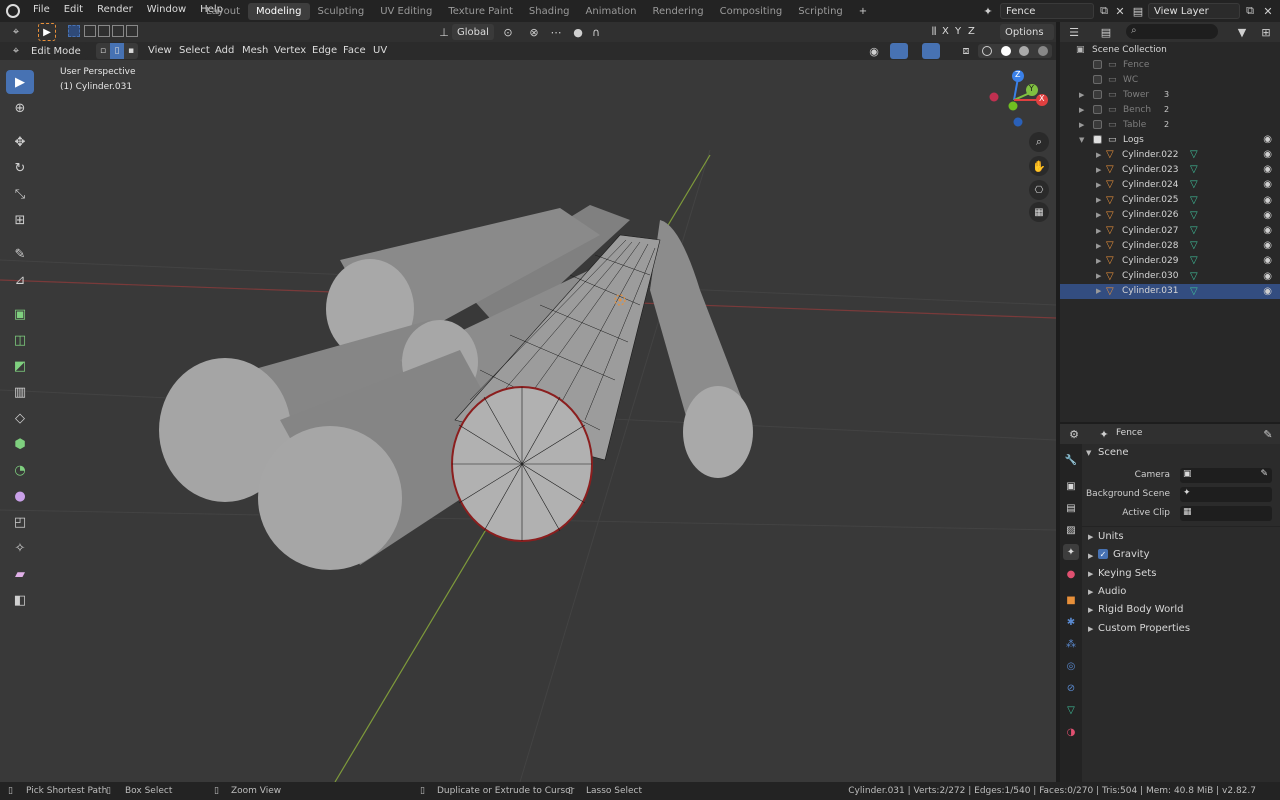 The height and width of the screenshot is (800, 1280). Describe the element at coordinates (166, 9) in the screenshot. I see `menu-window: Window` at that location.